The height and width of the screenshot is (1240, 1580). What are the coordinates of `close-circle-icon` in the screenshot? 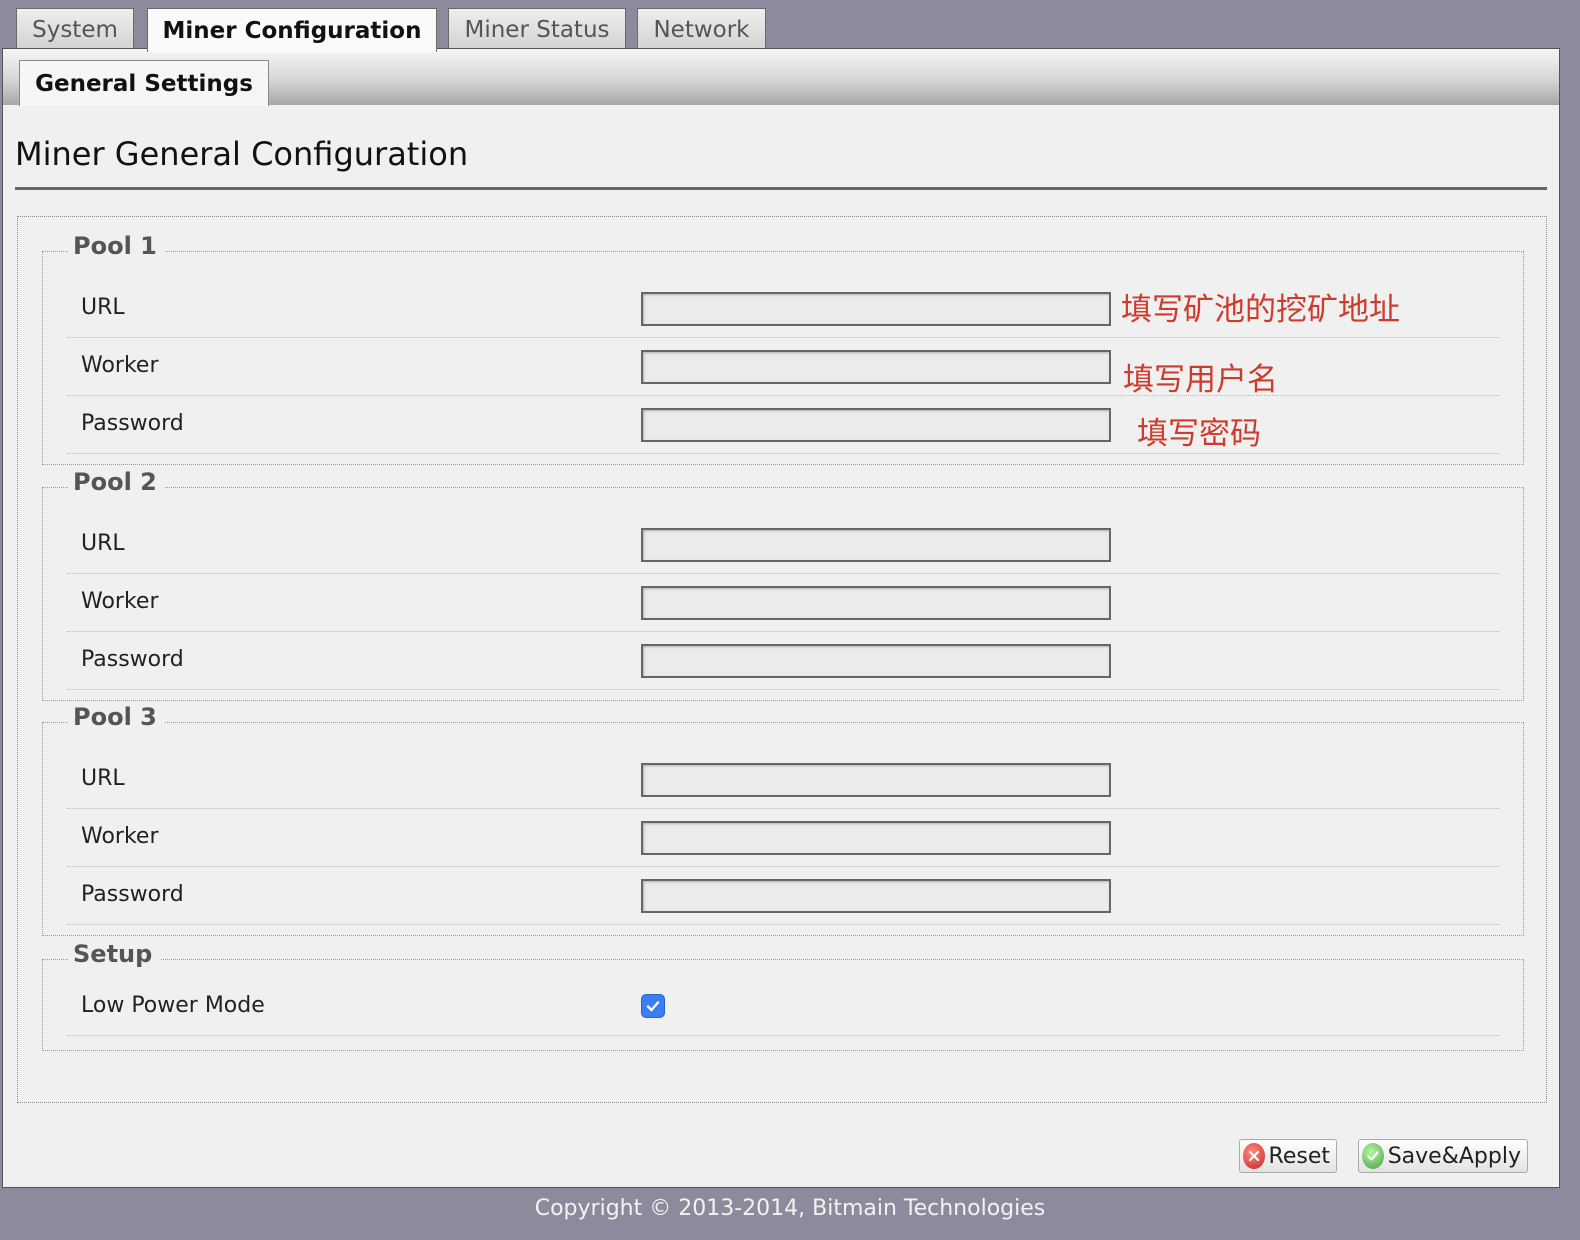 It's located at (1254, 1156).